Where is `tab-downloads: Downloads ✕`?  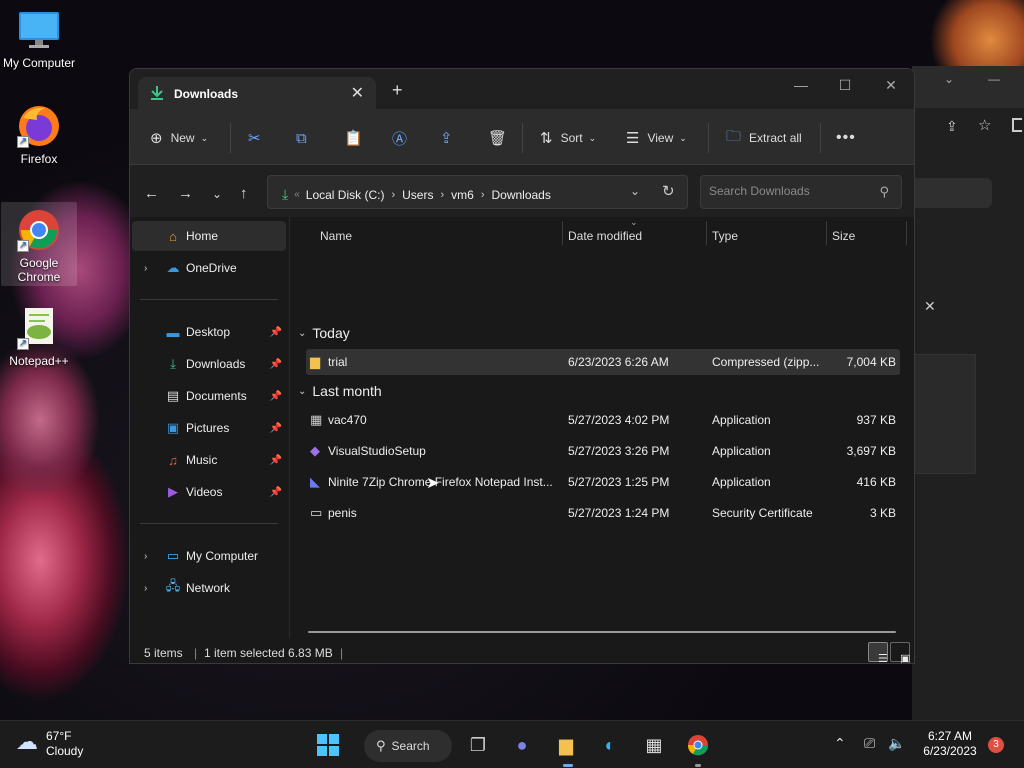 tab-downloads: Downloads ✕ is located at coordinates (257, 93).